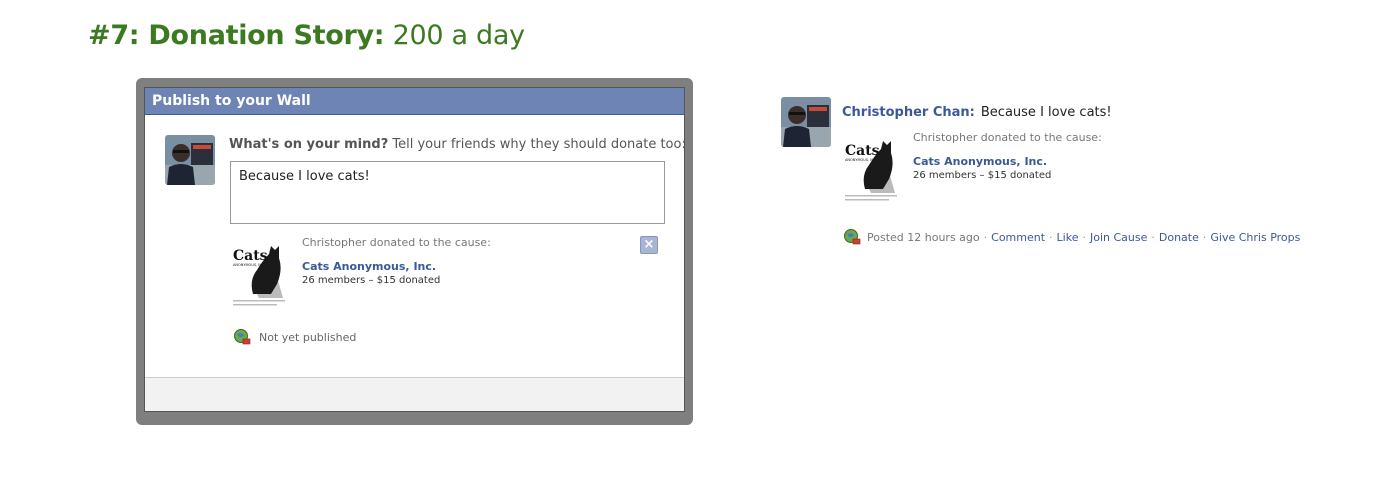 The image size is (1374, 480). I want to click on posted-time: Posted 12 hours ago, so click(923, 237).